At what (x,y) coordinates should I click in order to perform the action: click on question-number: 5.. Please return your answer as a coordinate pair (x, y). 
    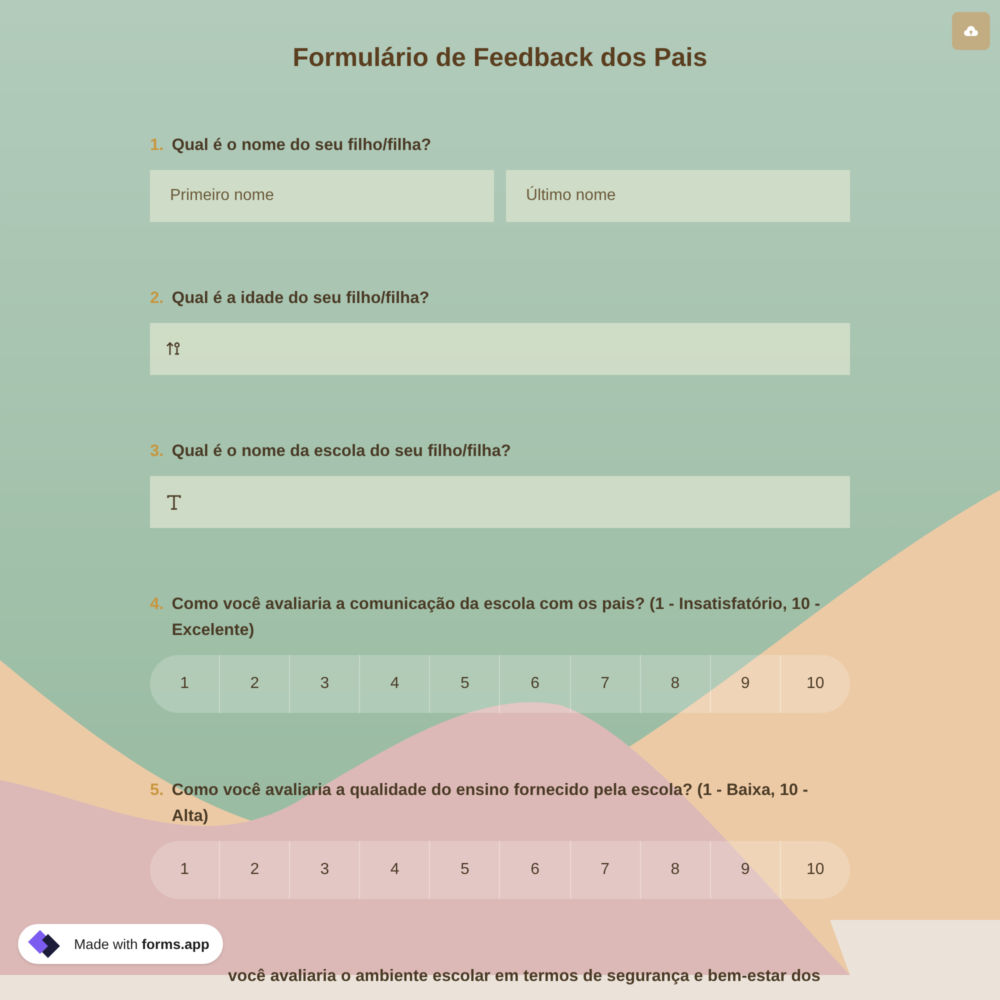
    Looking at the image, I should click on (157, 790).